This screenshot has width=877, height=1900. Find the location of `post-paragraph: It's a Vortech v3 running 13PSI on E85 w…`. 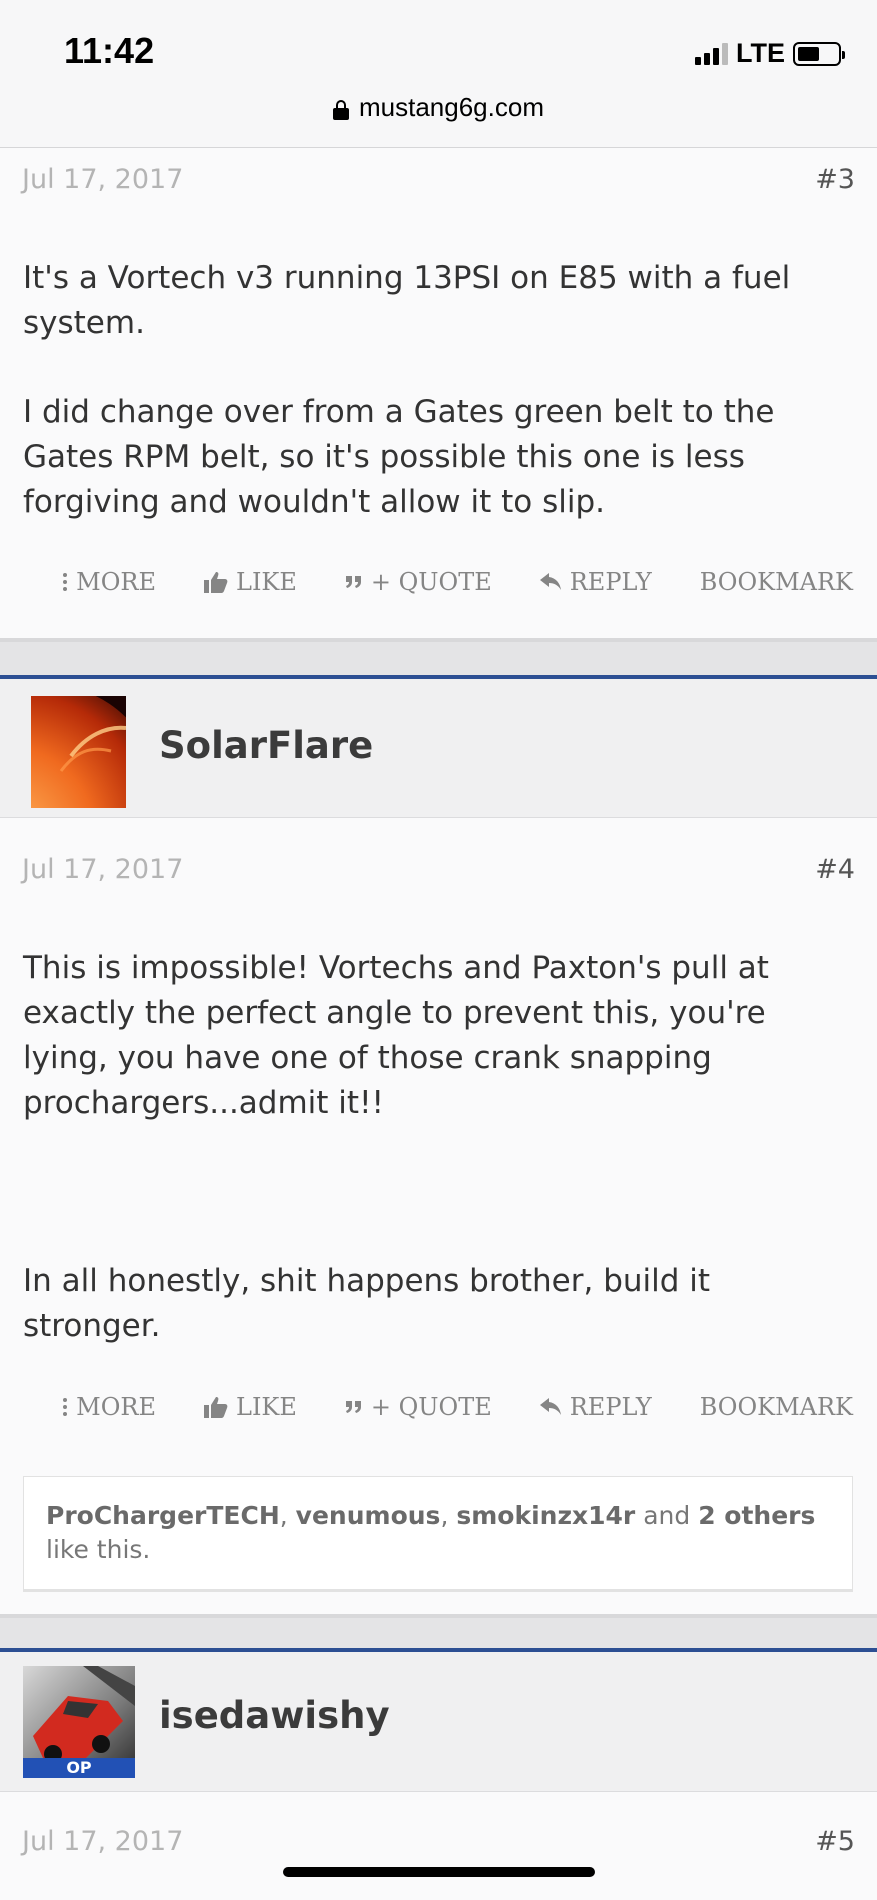

post-paragraph: It's a Vortech v3 running 13PSI on E85 w… is located at coordinates (407, 300).